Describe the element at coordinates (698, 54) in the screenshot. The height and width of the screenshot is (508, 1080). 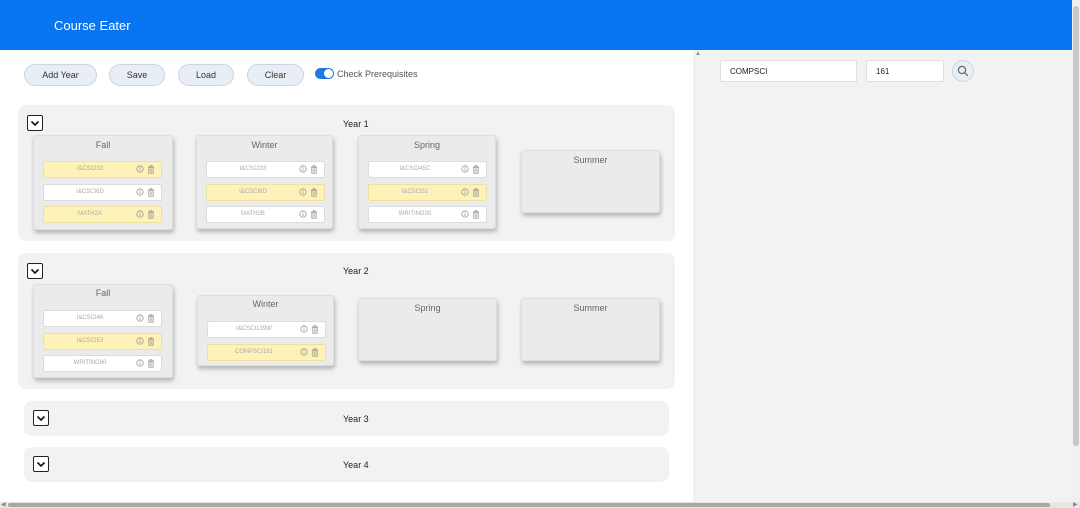
I see `scroll-up-icon: ▲` at that location.